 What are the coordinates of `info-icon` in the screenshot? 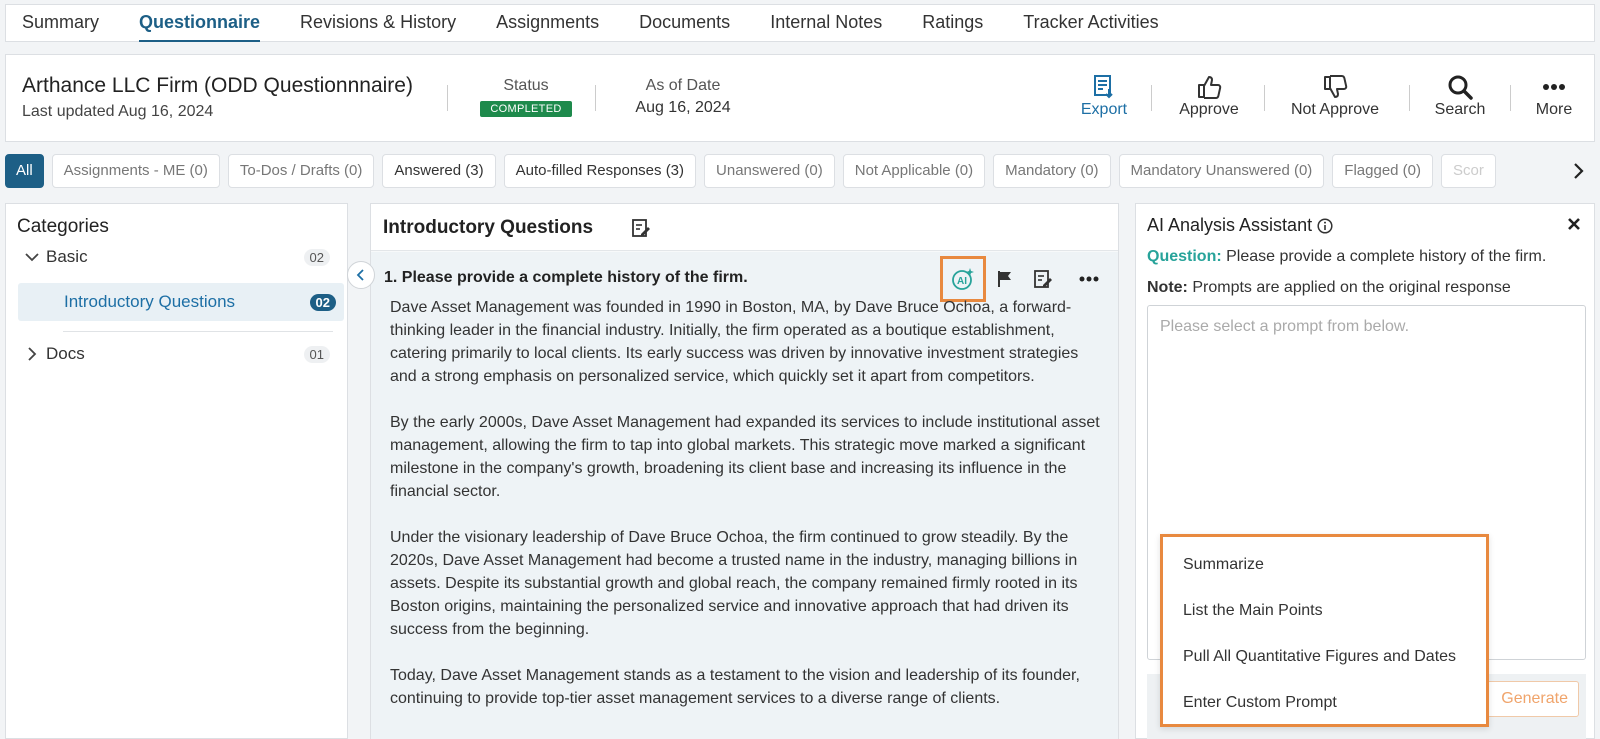 It's located at (1325, 225).